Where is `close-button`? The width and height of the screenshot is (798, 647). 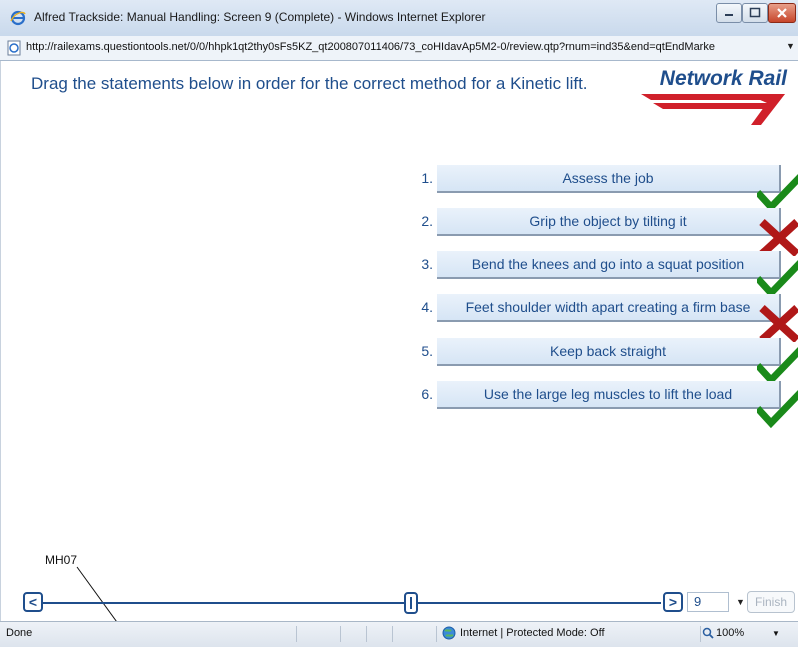 close-button is located at coordinates (782, 13).